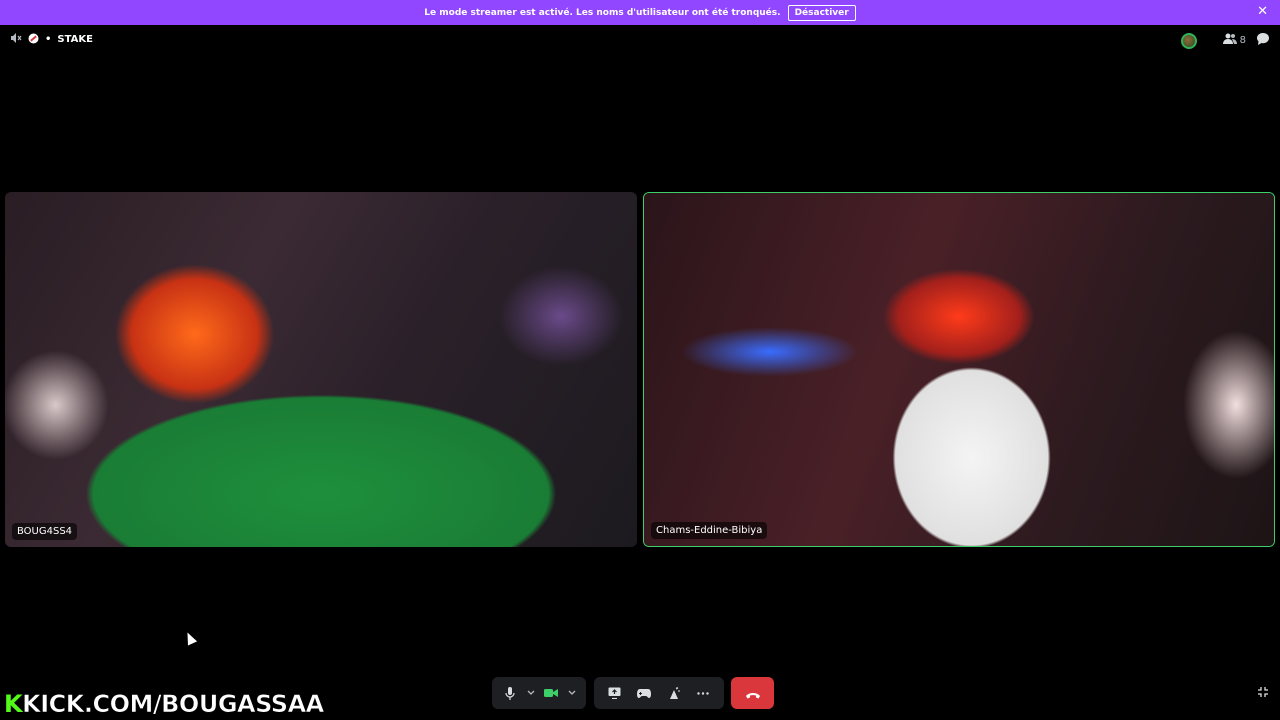 This screenshot has height=720, width=1280. Describe the element at coordinates (659, 693) in the screenshot. I see `activity-controls` at that location.